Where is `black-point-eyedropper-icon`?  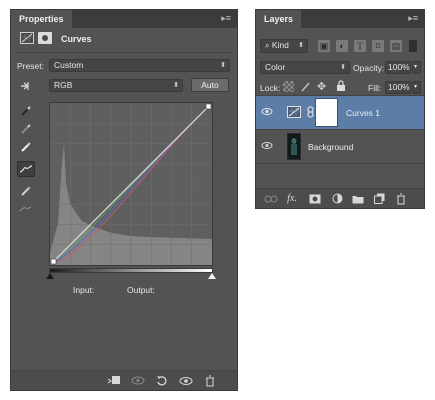 black-point-eyedropper-icon is located at coordinates (26, 111).